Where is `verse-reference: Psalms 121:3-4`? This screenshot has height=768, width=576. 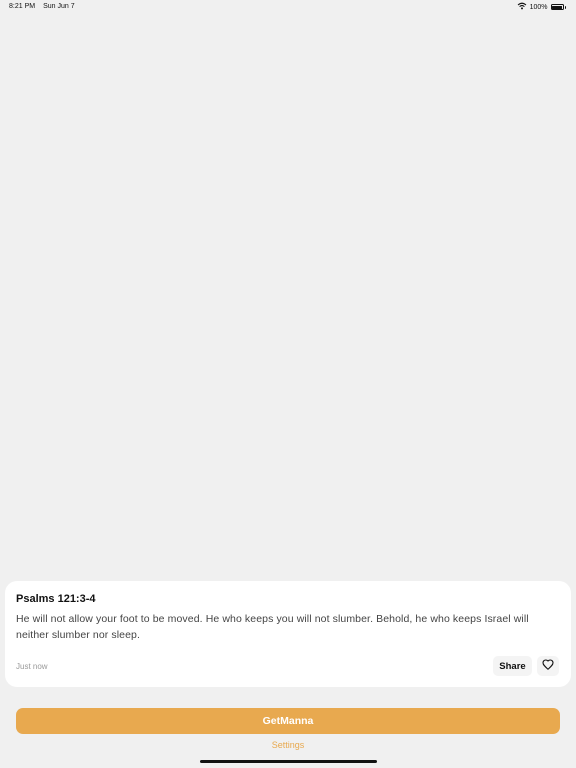 verse-reference: Psalms 121:3-4 is located at coordinates (56, 599).